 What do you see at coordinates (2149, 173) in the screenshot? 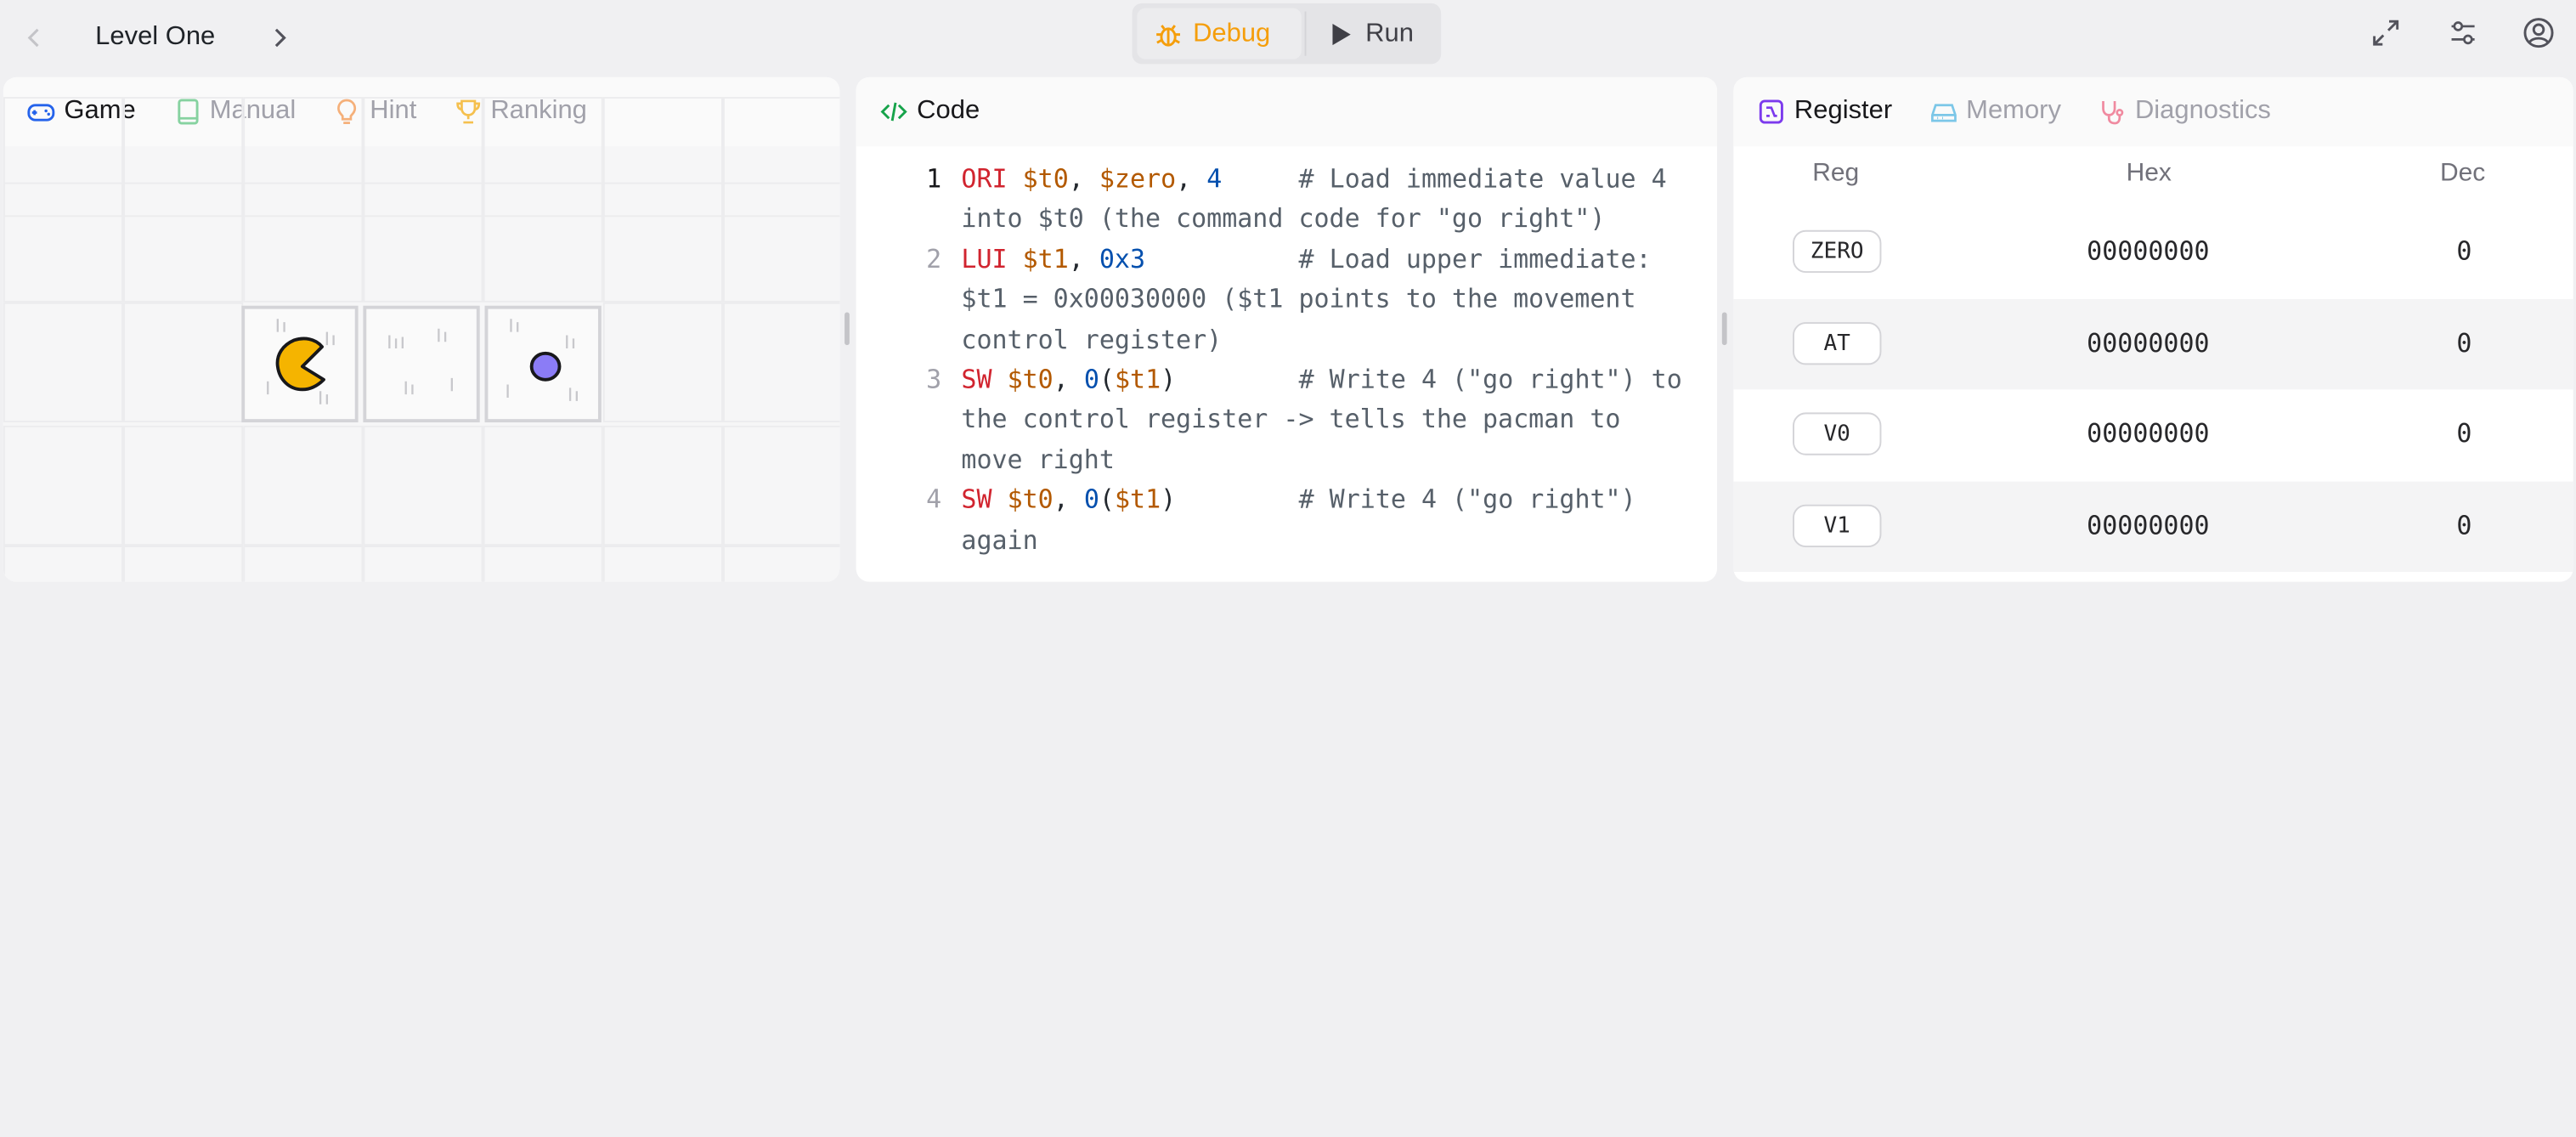
I see `column-hex: Hex` at bounding box center [2149, 173].